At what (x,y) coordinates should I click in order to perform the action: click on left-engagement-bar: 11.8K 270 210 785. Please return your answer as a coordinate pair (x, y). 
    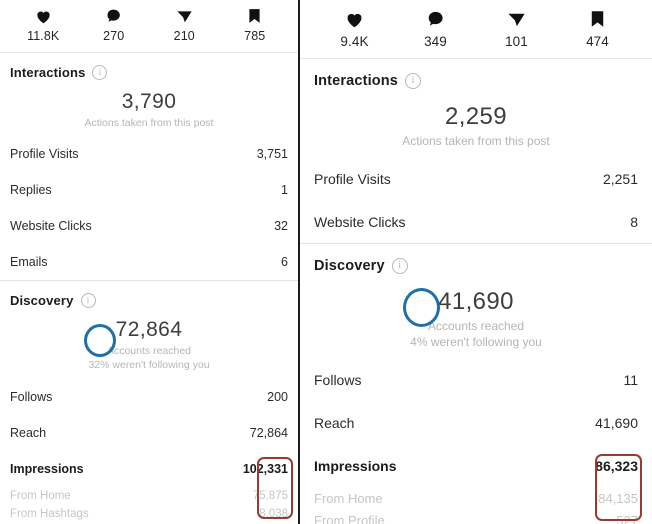
    Looking at the image, I should click on (149, 26).